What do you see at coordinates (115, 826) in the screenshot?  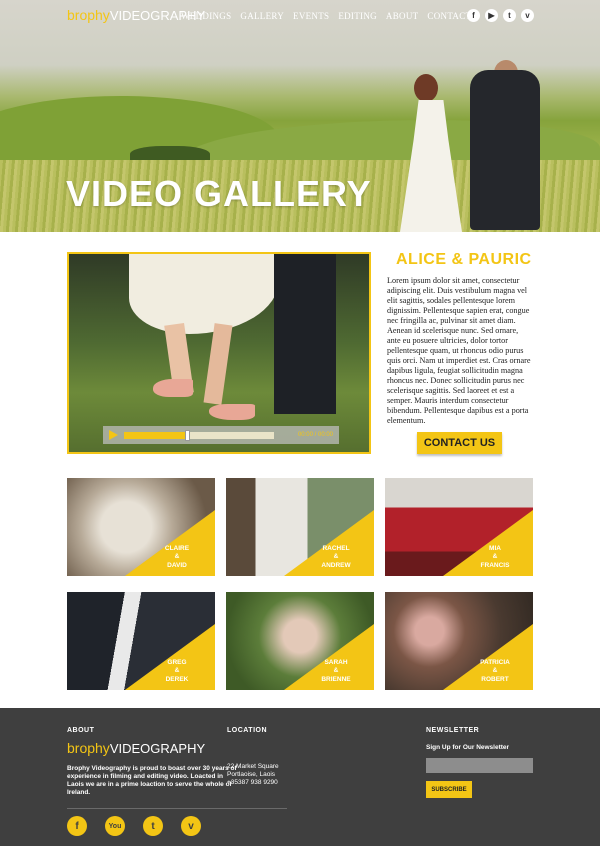 I see `youtube-icon: You` at bounding box center [115, 826].